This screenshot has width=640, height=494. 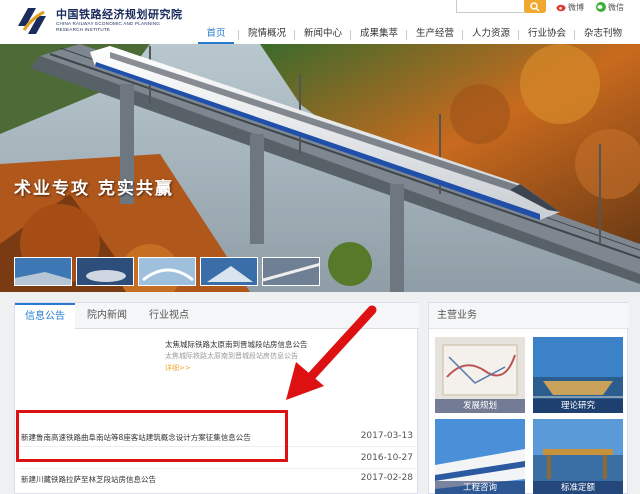 What do you see at coordinates (578, 456) in the screenshot?
I see `business-tile-standards: 标准定额` at bounding box center [578, 456].